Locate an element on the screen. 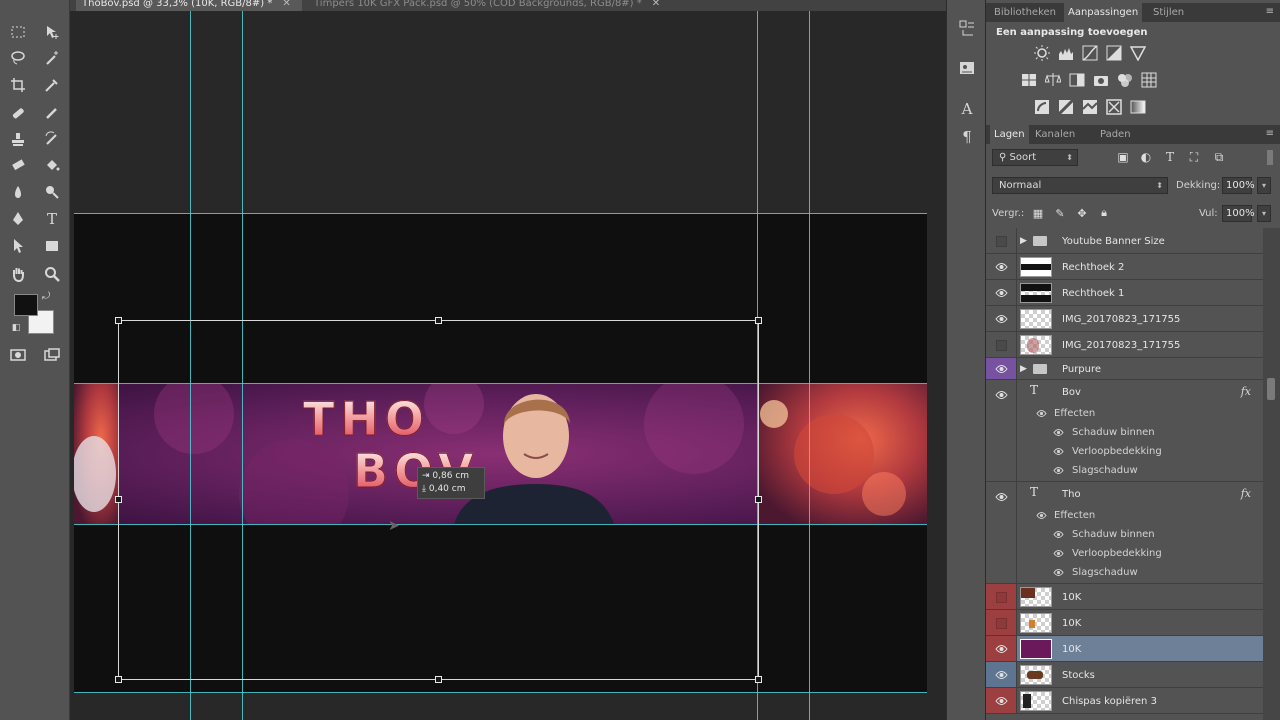 The height and width of the screenshot is (720, 1280). guide-vertical is located at coordinates (809, 365).